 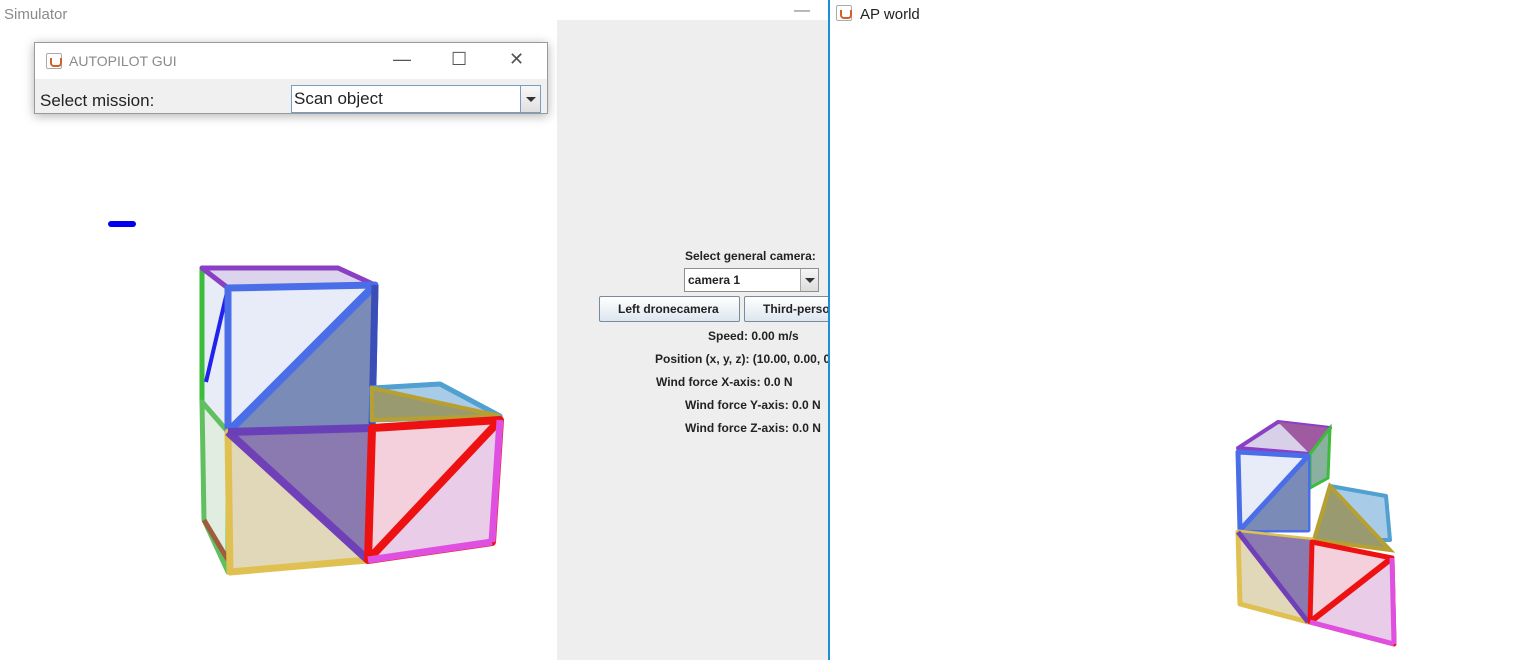 What do you see at coordinates (751, 280) in the screenshot?
I see `camera-select: camera 1` at bounding box center [751, 280].